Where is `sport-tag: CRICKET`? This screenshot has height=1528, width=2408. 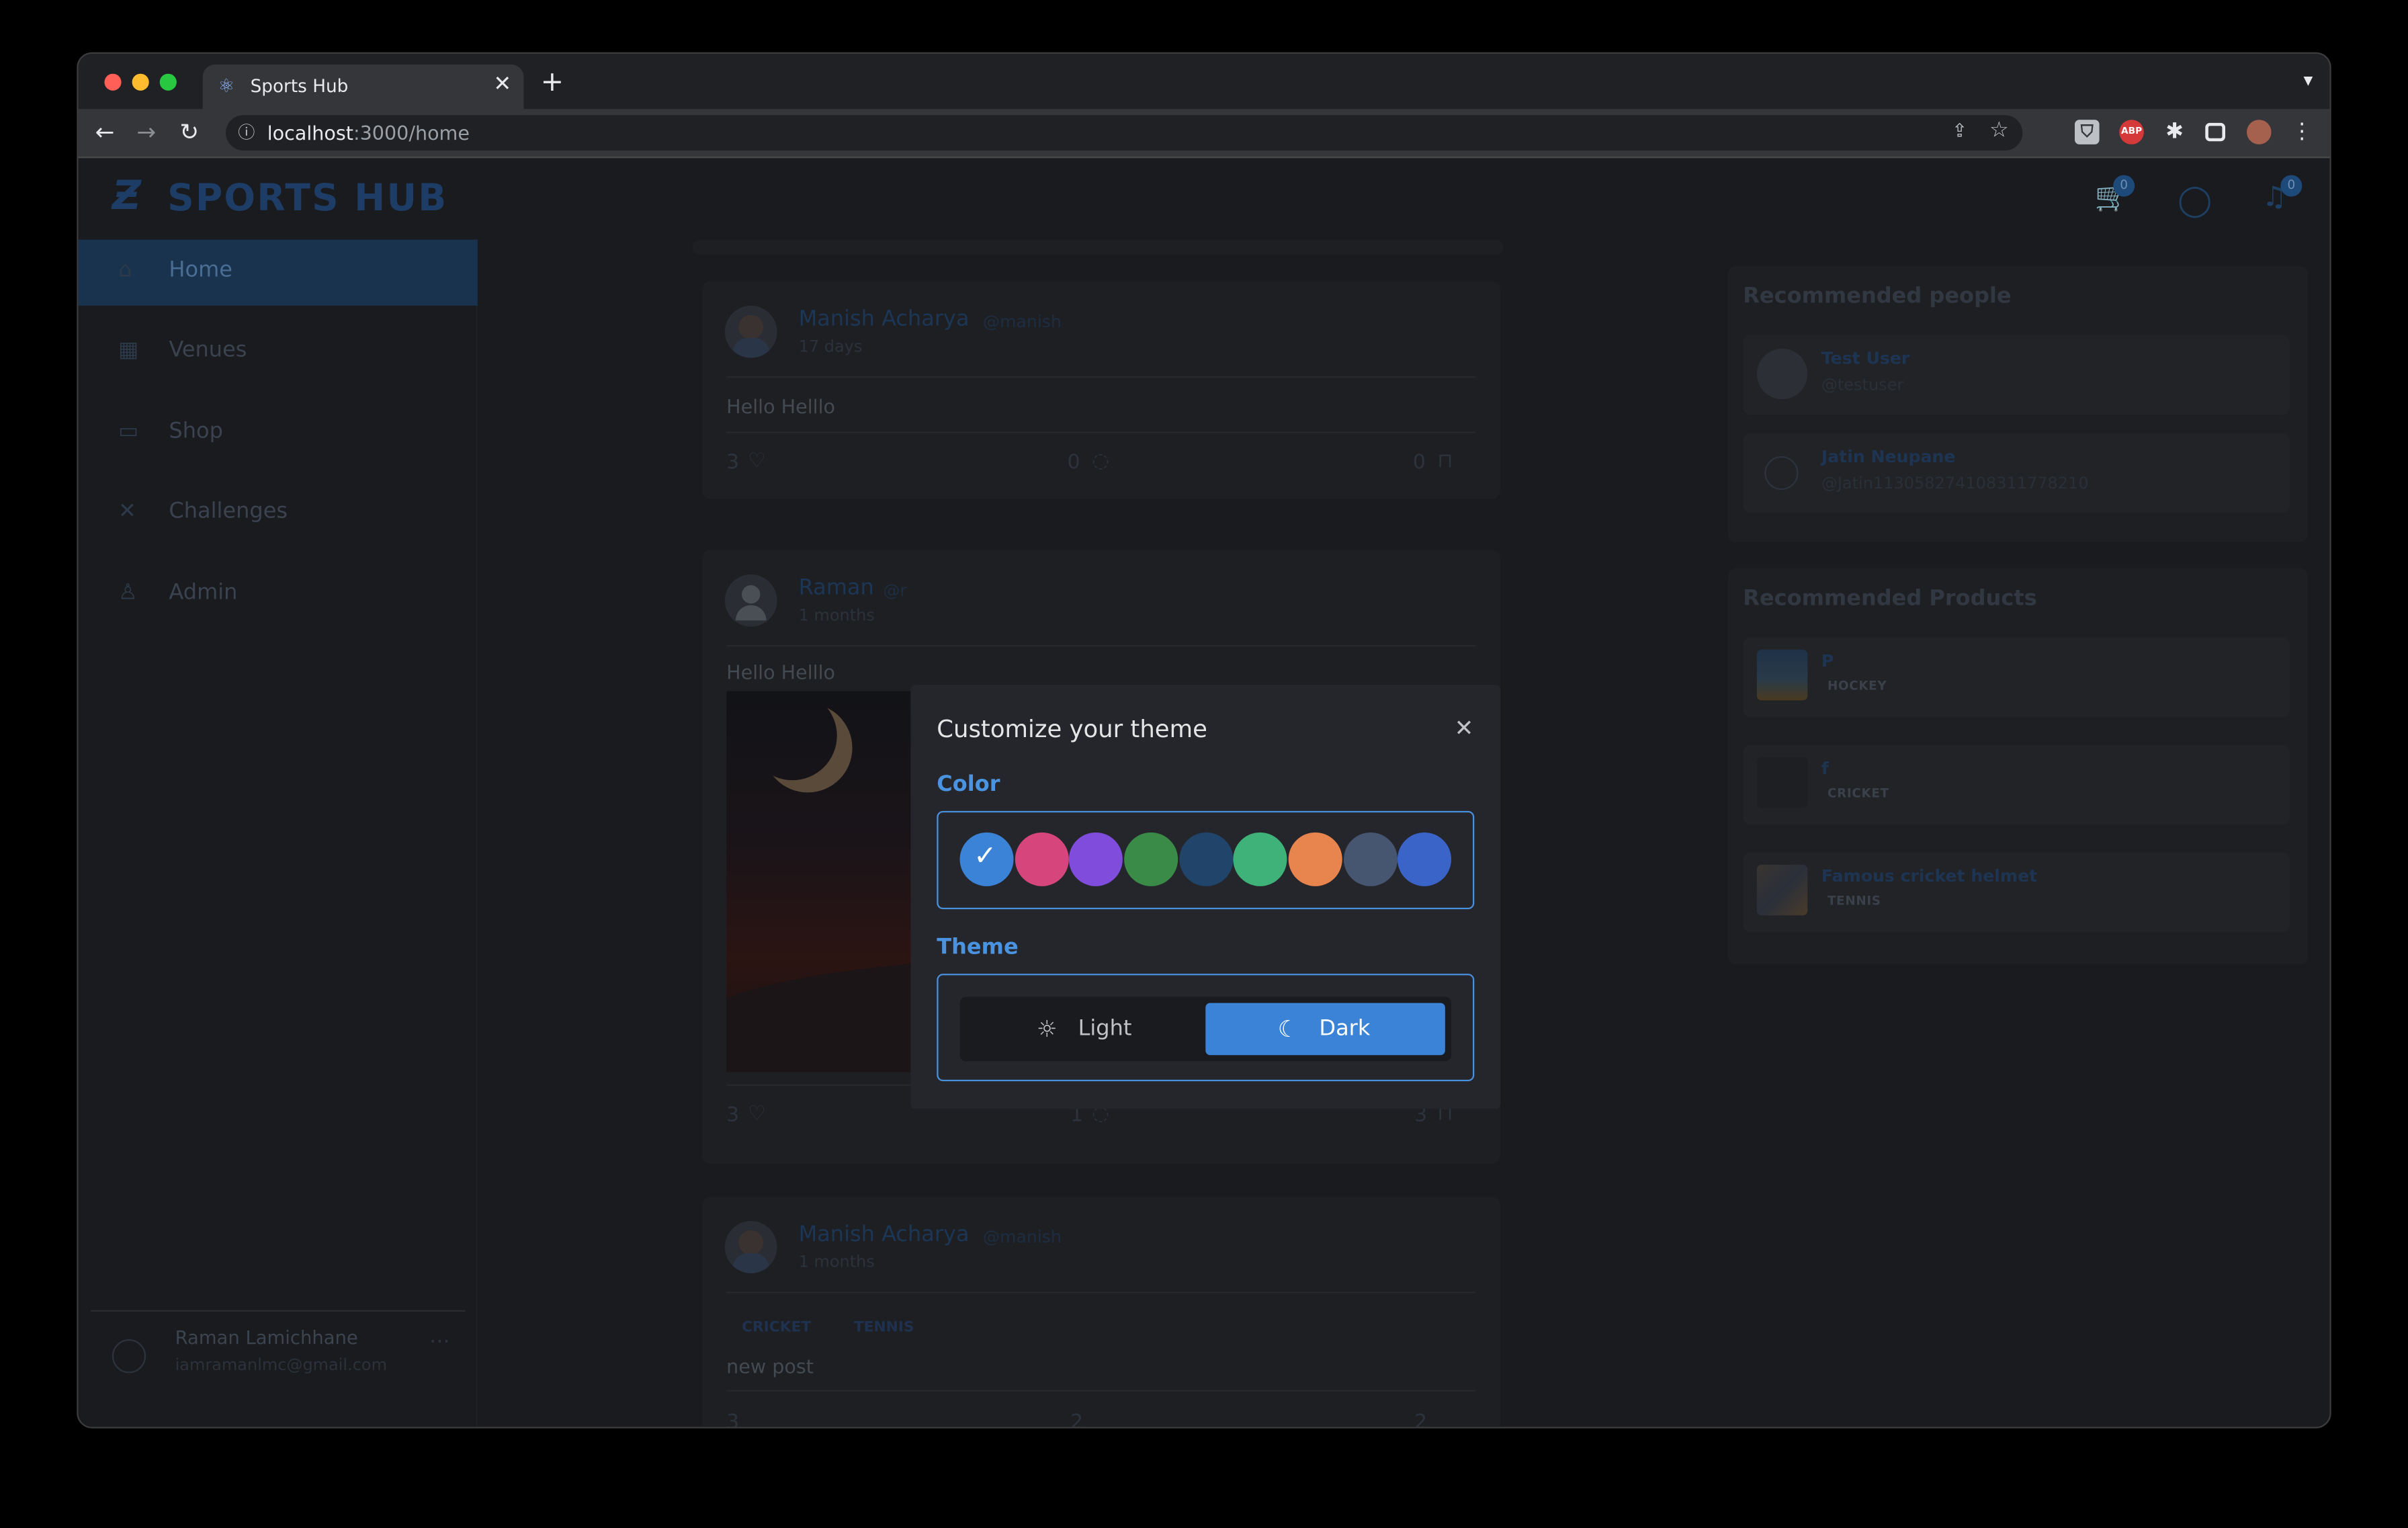
sport-tag: CRICKET is located at coordinates (776, 1328).